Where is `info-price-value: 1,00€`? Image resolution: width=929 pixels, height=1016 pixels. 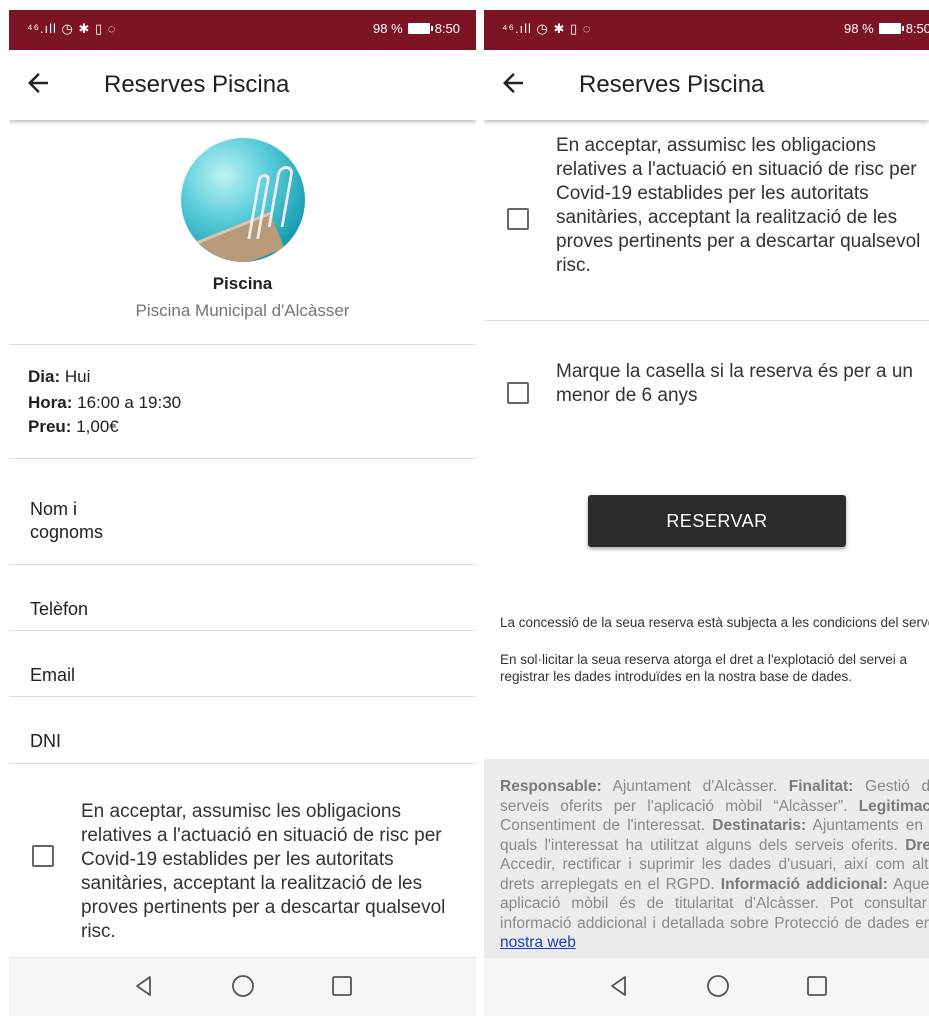 info-price-value: 1,00€ is located at coordinates (97, 426).